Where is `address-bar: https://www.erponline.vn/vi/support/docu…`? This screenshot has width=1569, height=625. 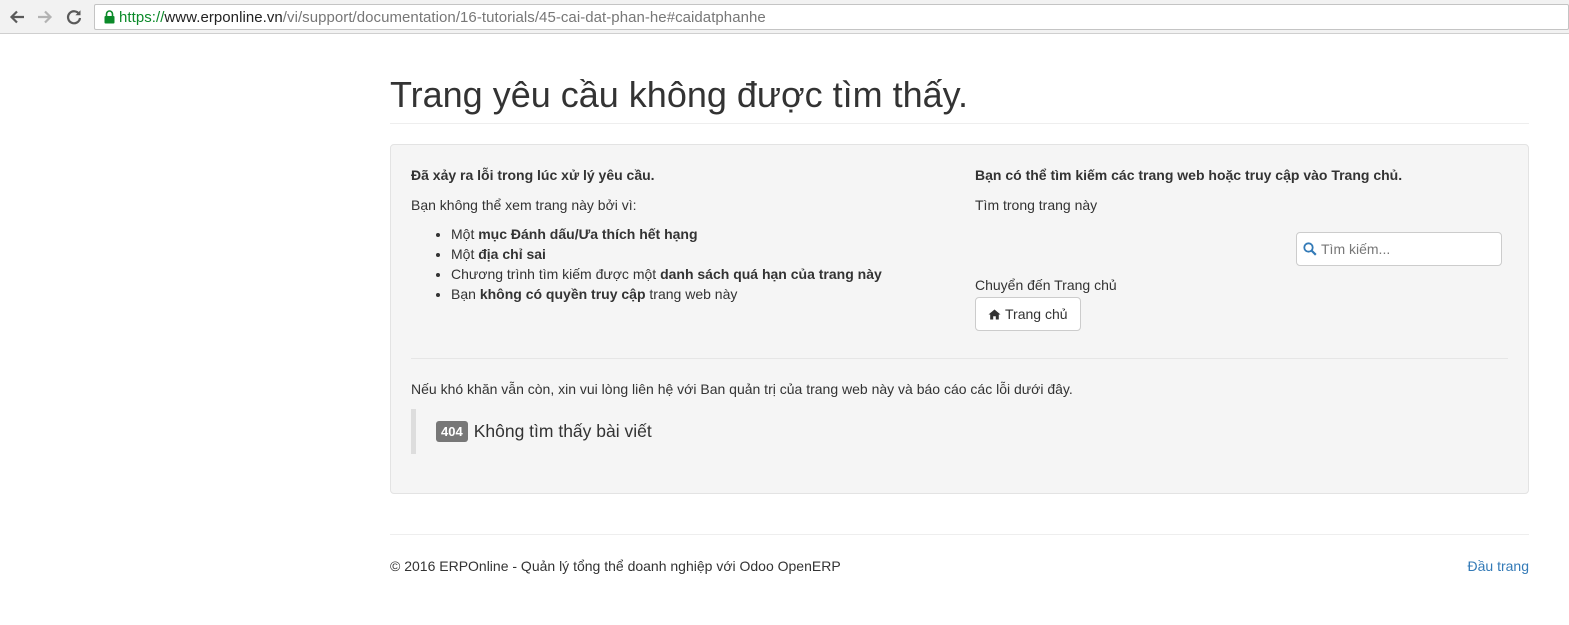 address-bar: https://www.erponline.vn/vi/support/docu… is located at coordinates (831, 17).